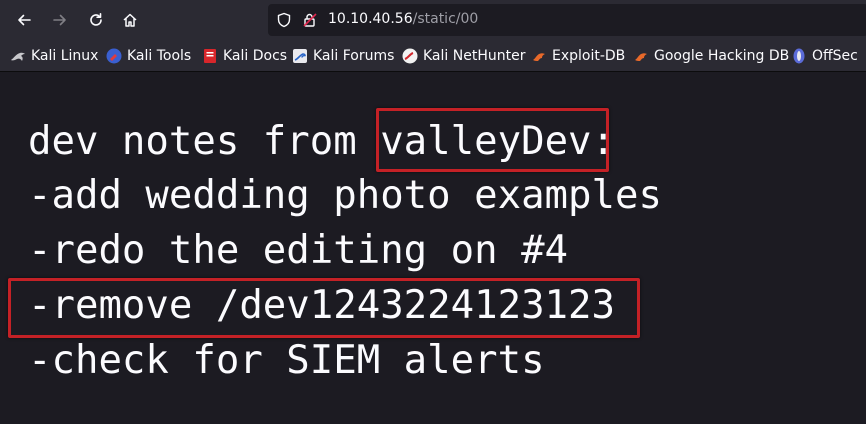  What do you see at coordinates (159, 56) in the screenshot?
I see `bookmark-label: Kali Tools` at bounding box center [159, 56].